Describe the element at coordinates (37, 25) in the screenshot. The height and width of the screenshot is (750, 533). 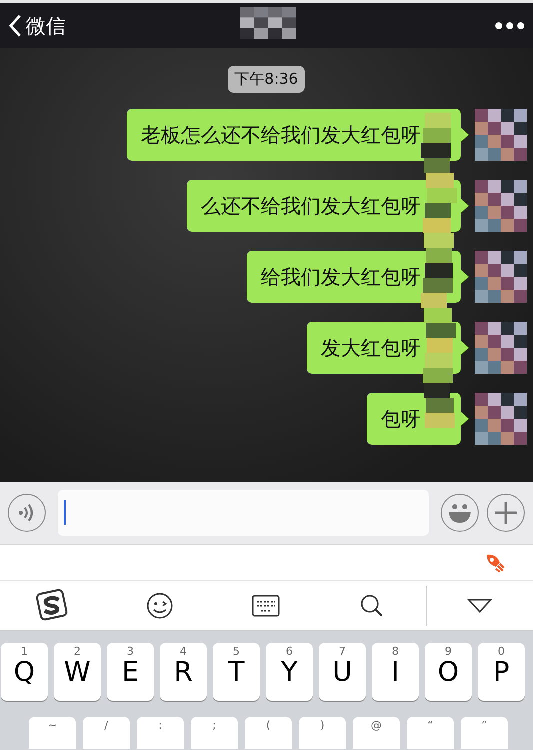
I see `back-button: 微信` at that location.